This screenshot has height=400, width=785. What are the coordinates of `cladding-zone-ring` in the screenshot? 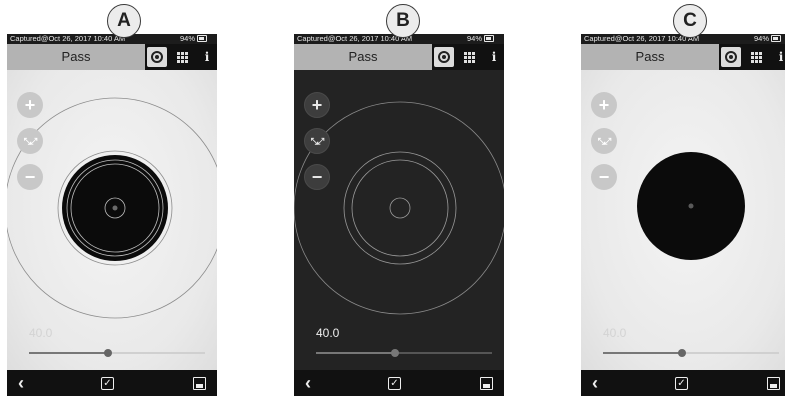 It's located at (400, 208).